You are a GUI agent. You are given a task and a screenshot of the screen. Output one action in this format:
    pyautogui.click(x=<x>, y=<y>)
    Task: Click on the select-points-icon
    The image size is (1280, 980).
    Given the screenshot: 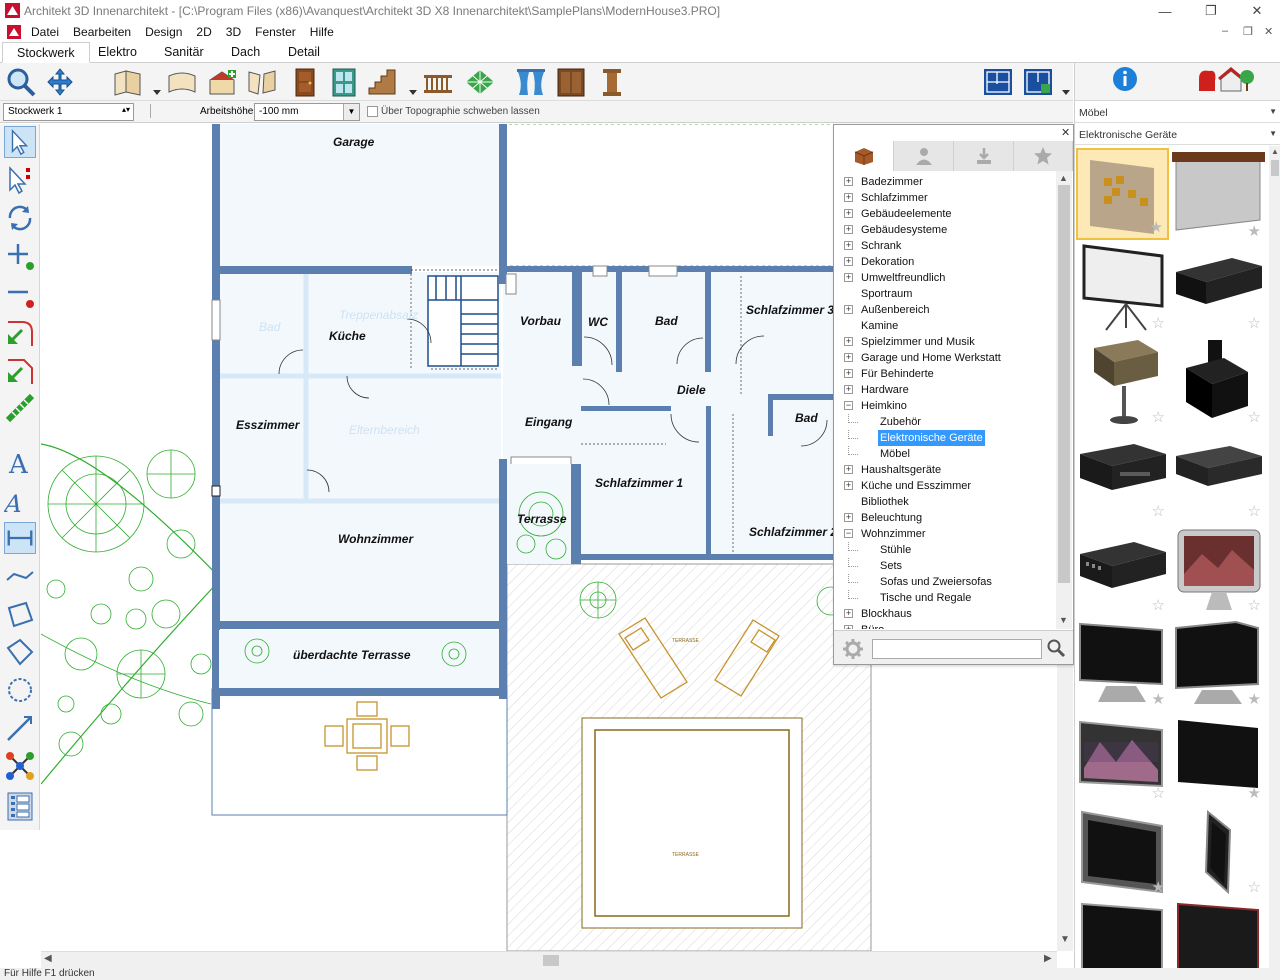 What is the action you would take?
    pyautogui.click(x=20, y=180)
    